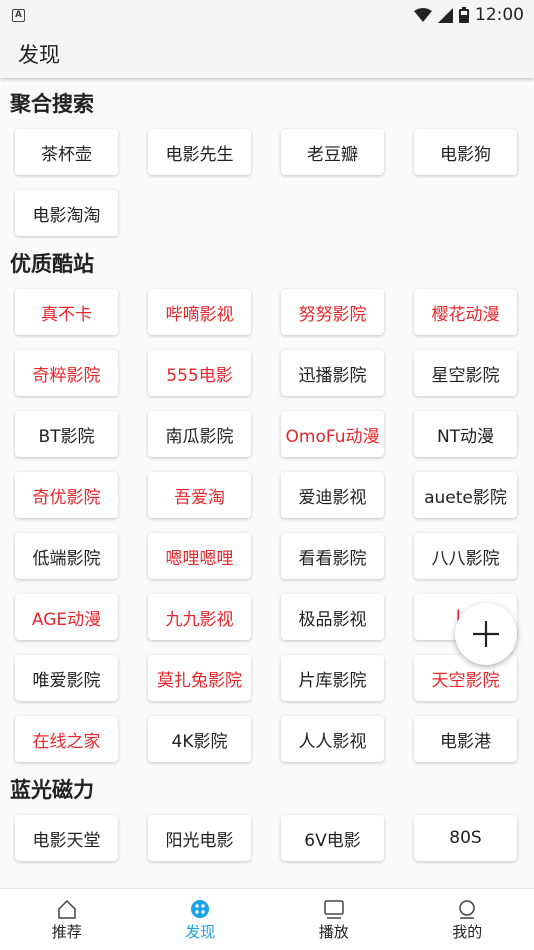 The height and width of the screenshot is (950, 534). What do you see at coordinates (199, 495) in the screenshot?
I see `site-chip: 吾爱淘` at bounding box center [199, 495].